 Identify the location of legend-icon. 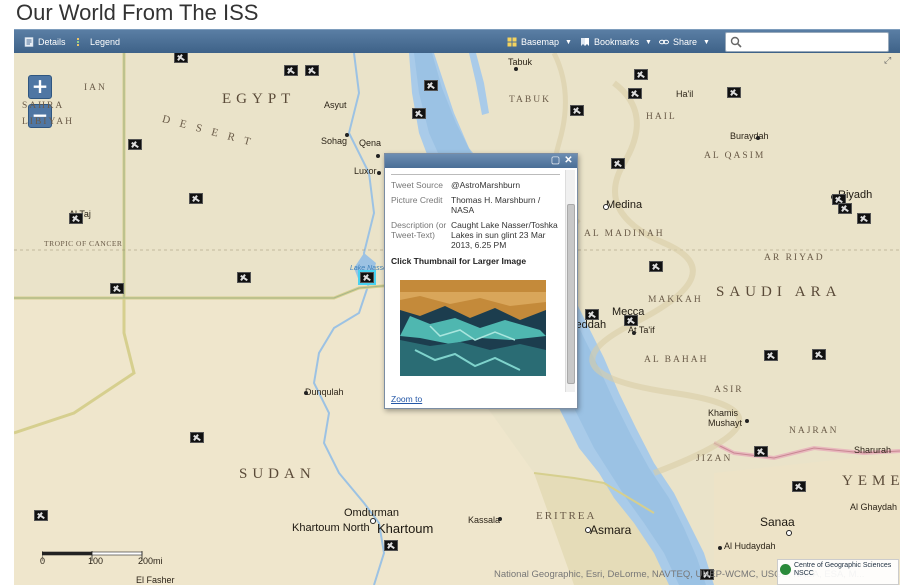
(78, 42).